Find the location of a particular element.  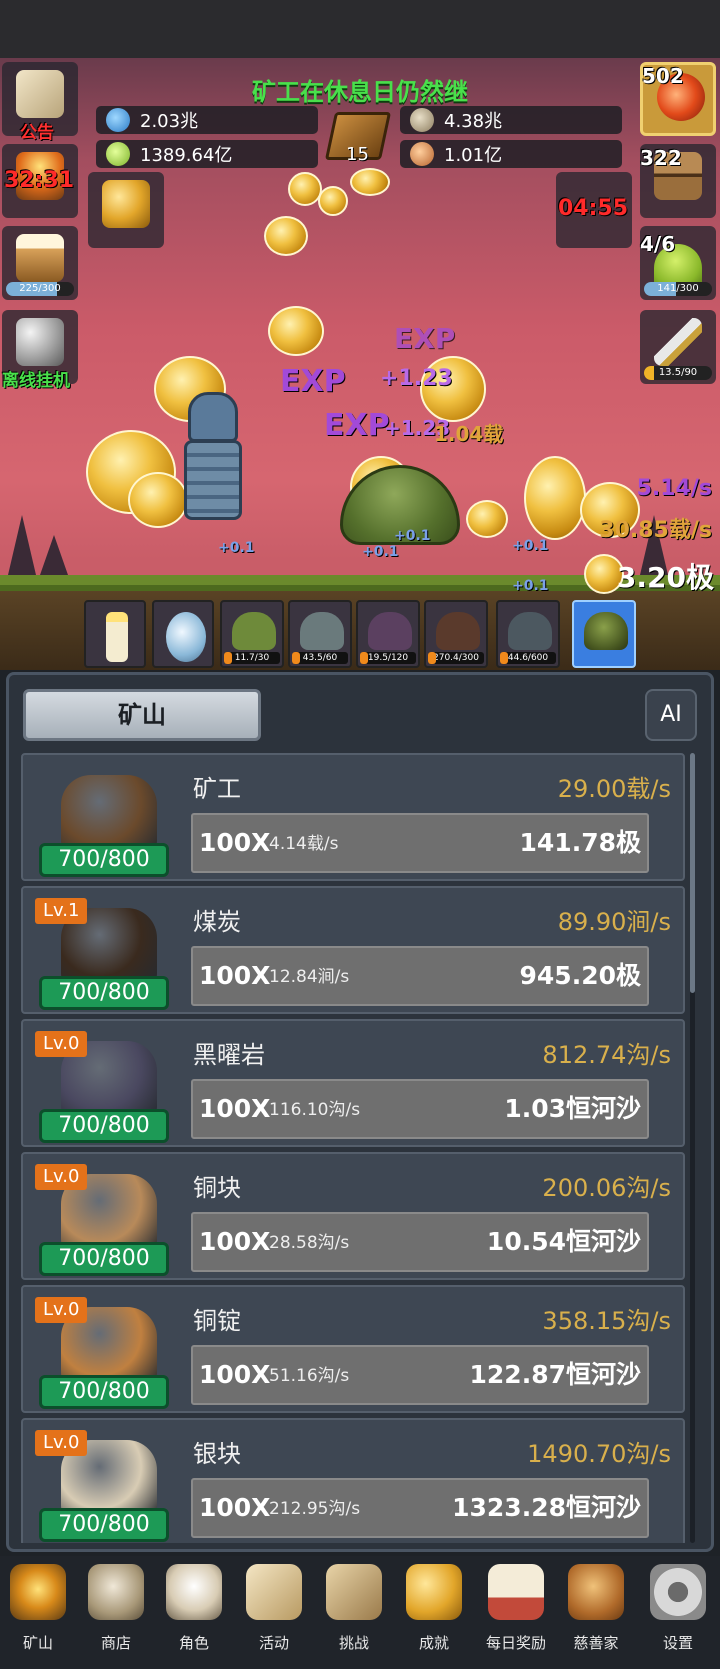

upgrade-cost: 10.54恒河沙 is located at coordinates (563, 1241).